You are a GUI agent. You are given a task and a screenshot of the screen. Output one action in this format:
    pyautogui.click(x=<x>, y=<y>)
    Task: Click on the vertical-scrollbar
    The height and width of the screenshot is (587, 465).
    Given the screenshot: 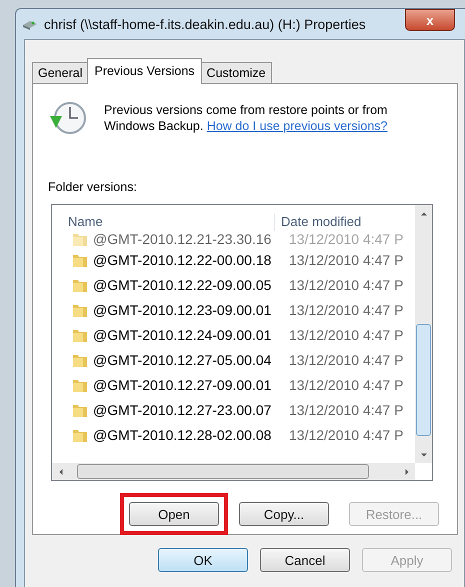 What is the action you would take?
    pyautogui.click(x=423, y=334)
    